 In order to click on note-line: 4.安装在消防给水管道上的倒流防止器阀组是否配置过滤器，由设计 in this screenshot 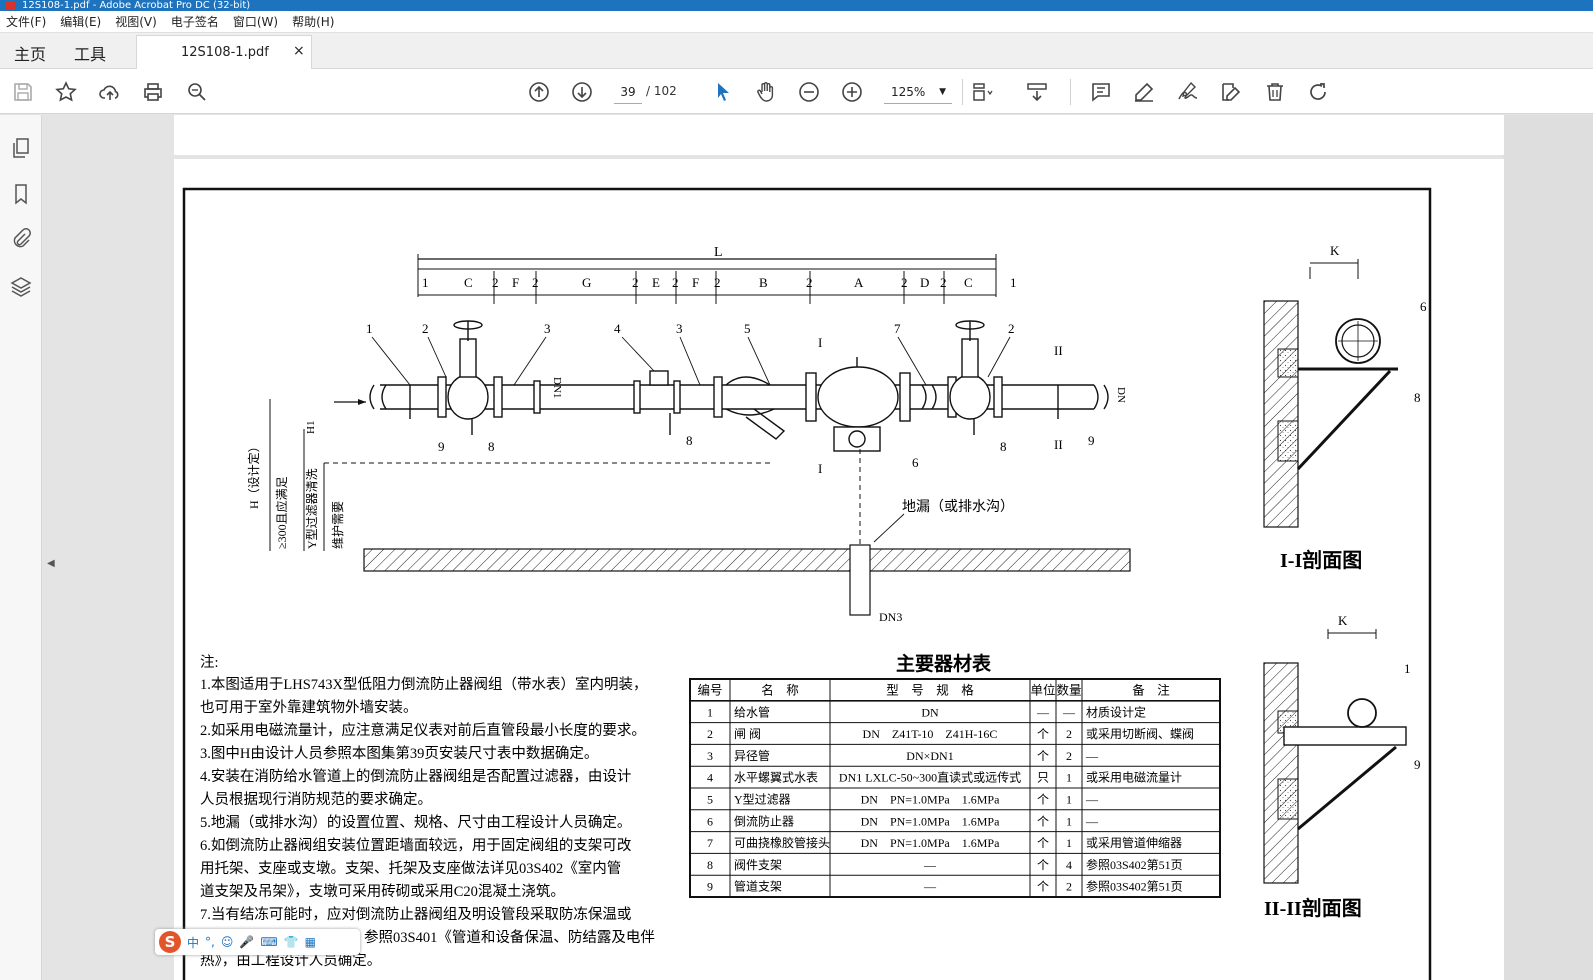, I will do `click(415, 776)`.